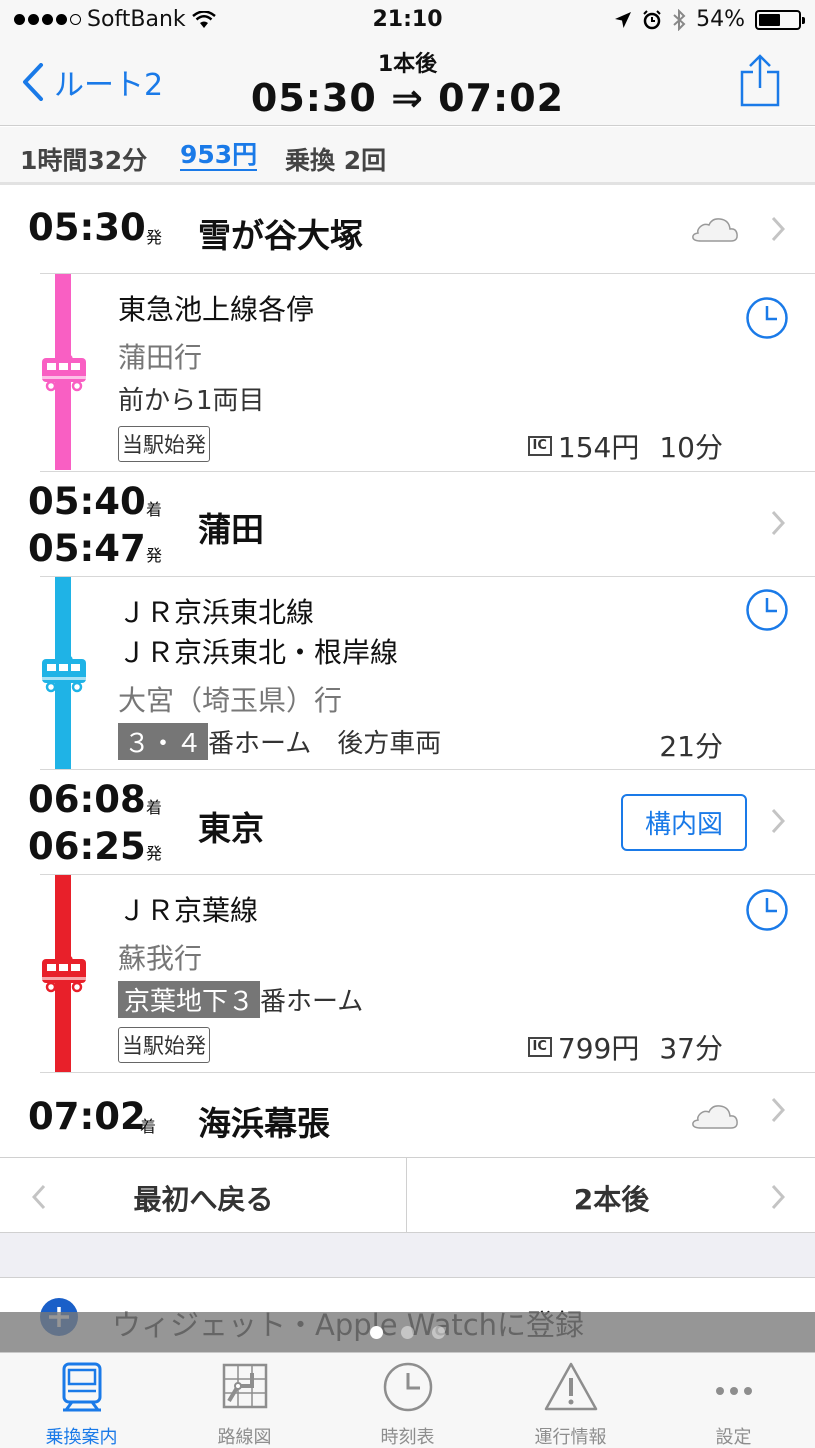 Image resolution: width=815 pixels, height=1448 pixels. I want to click on battery-icon, so click(780, 19).